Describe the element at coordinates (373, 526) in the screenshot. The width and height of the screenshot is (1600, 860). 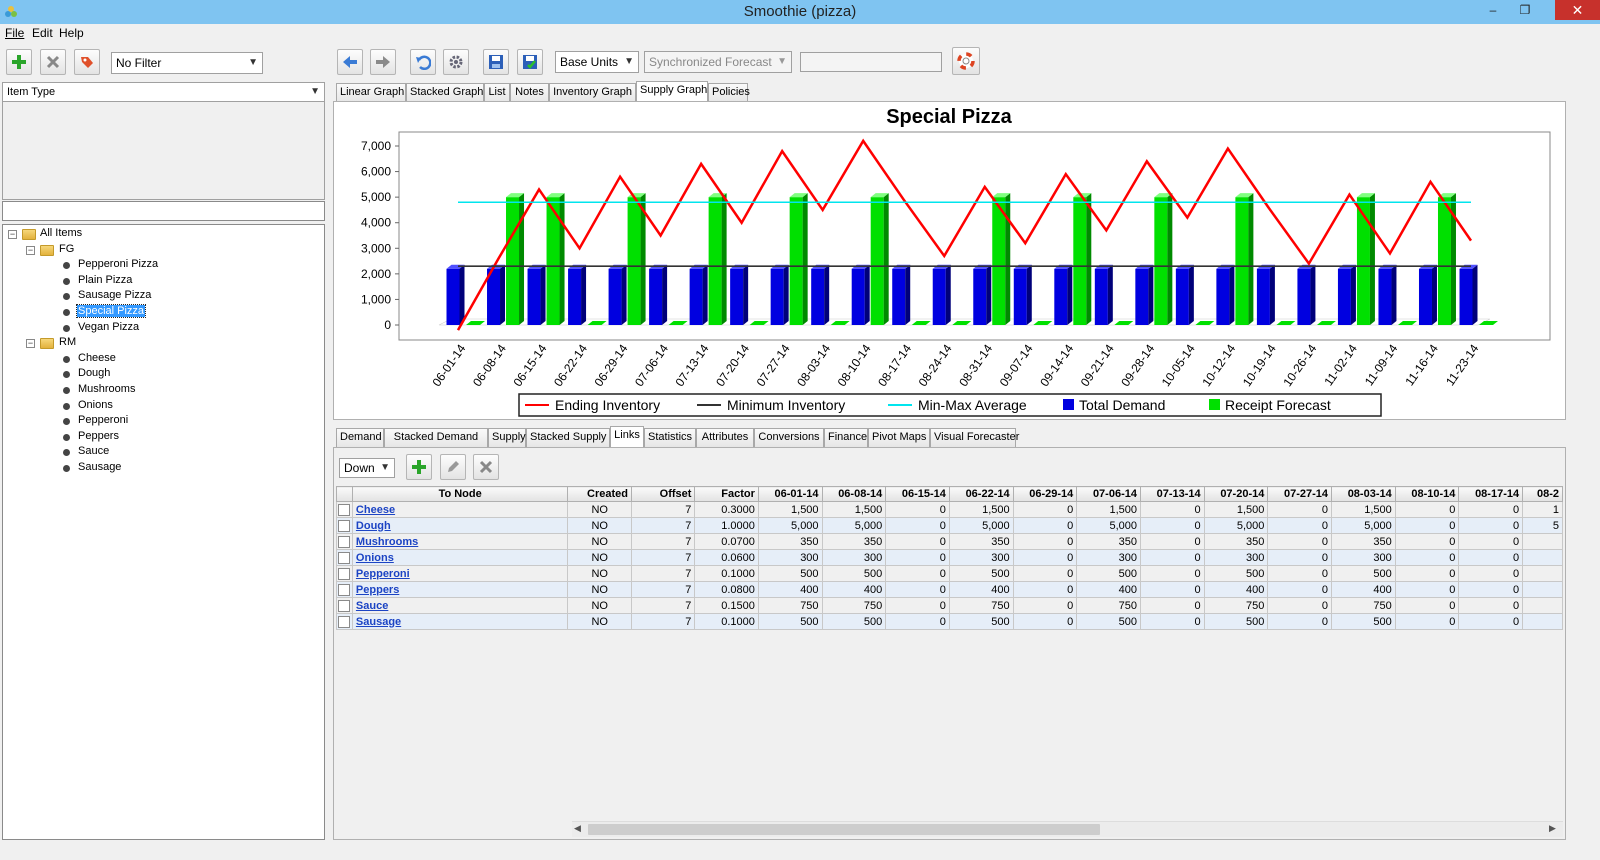
I see `node-link-dough: Dough` at that location.